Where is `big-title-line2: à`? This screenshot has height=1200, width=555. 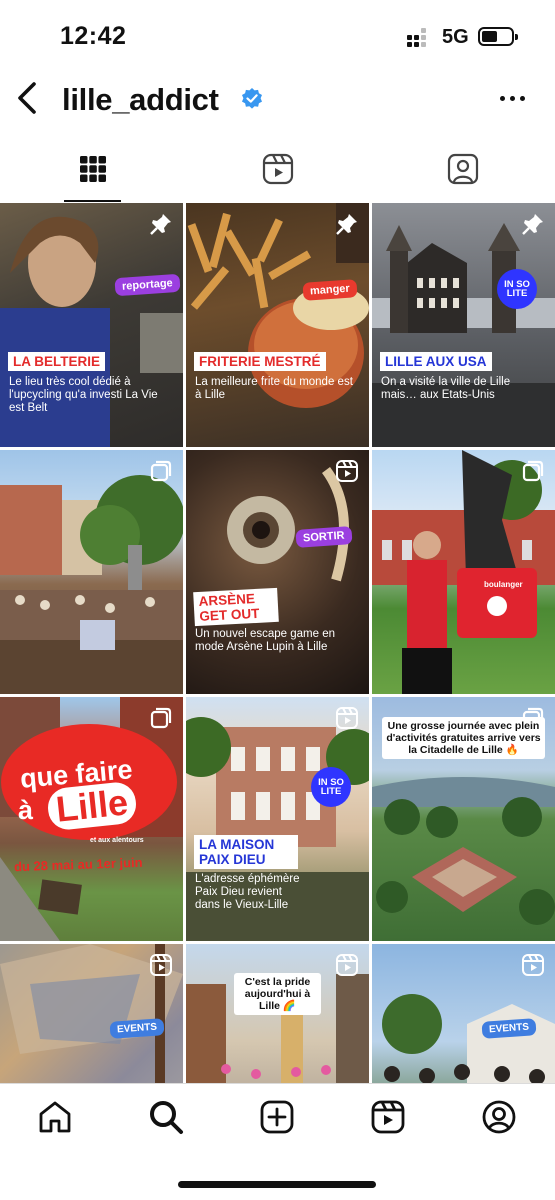 big-title-line2: à is located at coordinates (26, 810).